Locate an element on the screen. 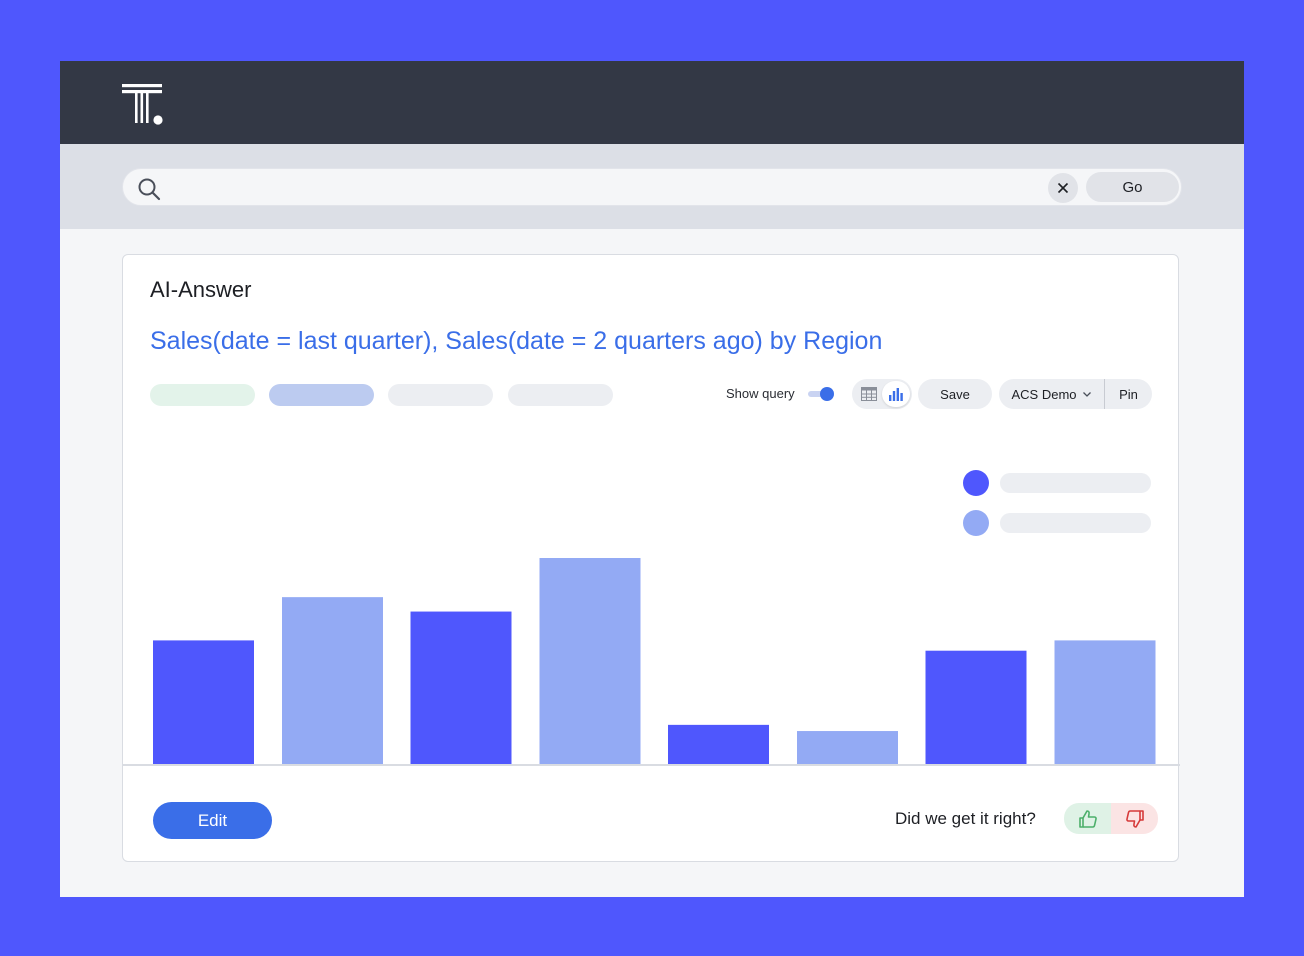 Image resolution: width=1304 pixels, height=956 pixels. view-switcher is located at coordinates (882, 394).